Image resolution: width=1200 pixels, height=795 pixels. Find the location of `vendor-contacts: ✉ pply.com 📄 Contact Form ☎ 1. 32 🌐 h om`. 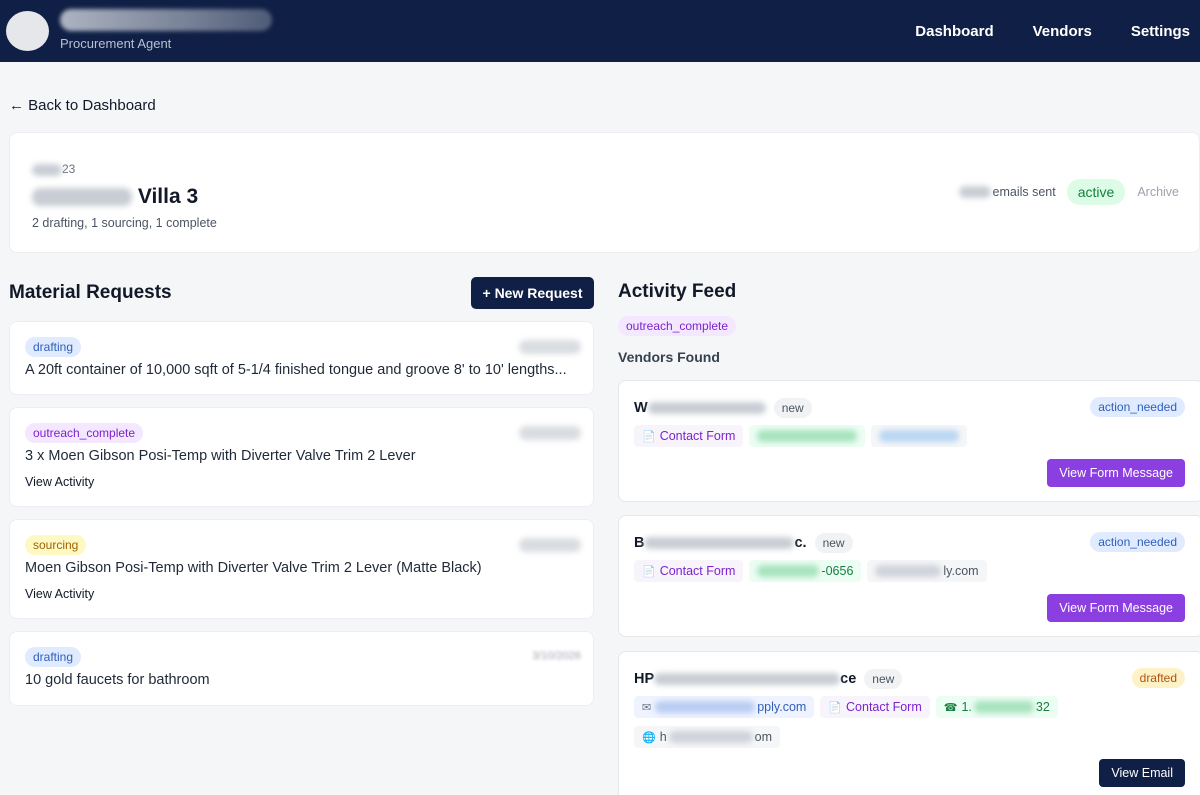

vendor-contacts: ✉ pply.com 📄 Contact Form ☎ 1. 32 🌐 h om is located at coordinates (894, 726).